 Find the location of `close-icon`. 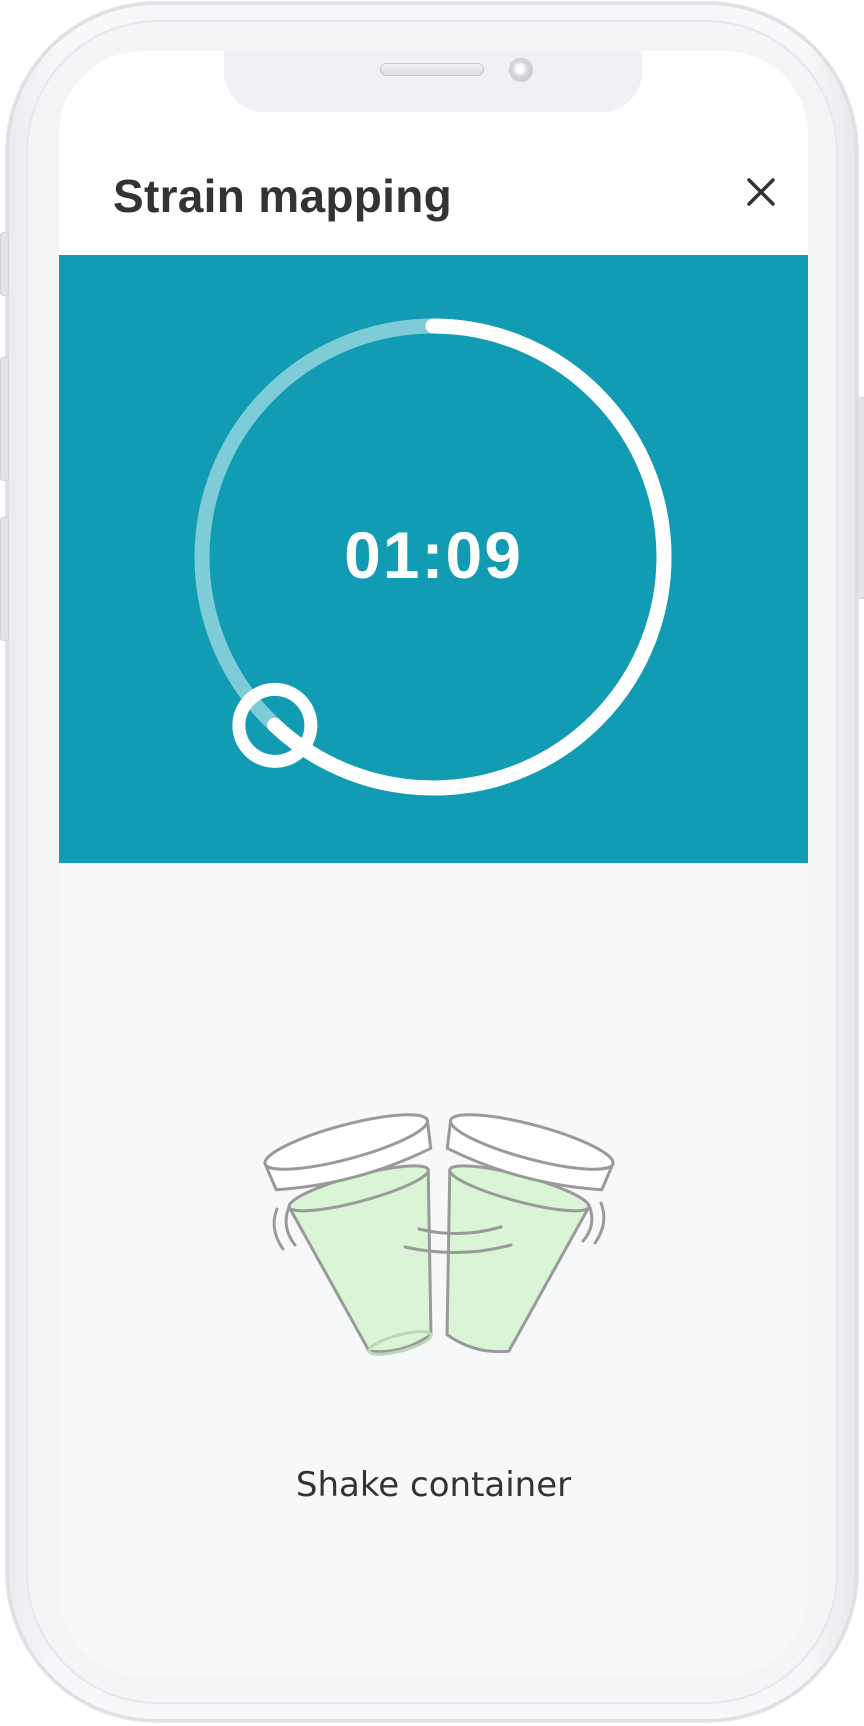

close-icon is located at coordinates (761, 192).